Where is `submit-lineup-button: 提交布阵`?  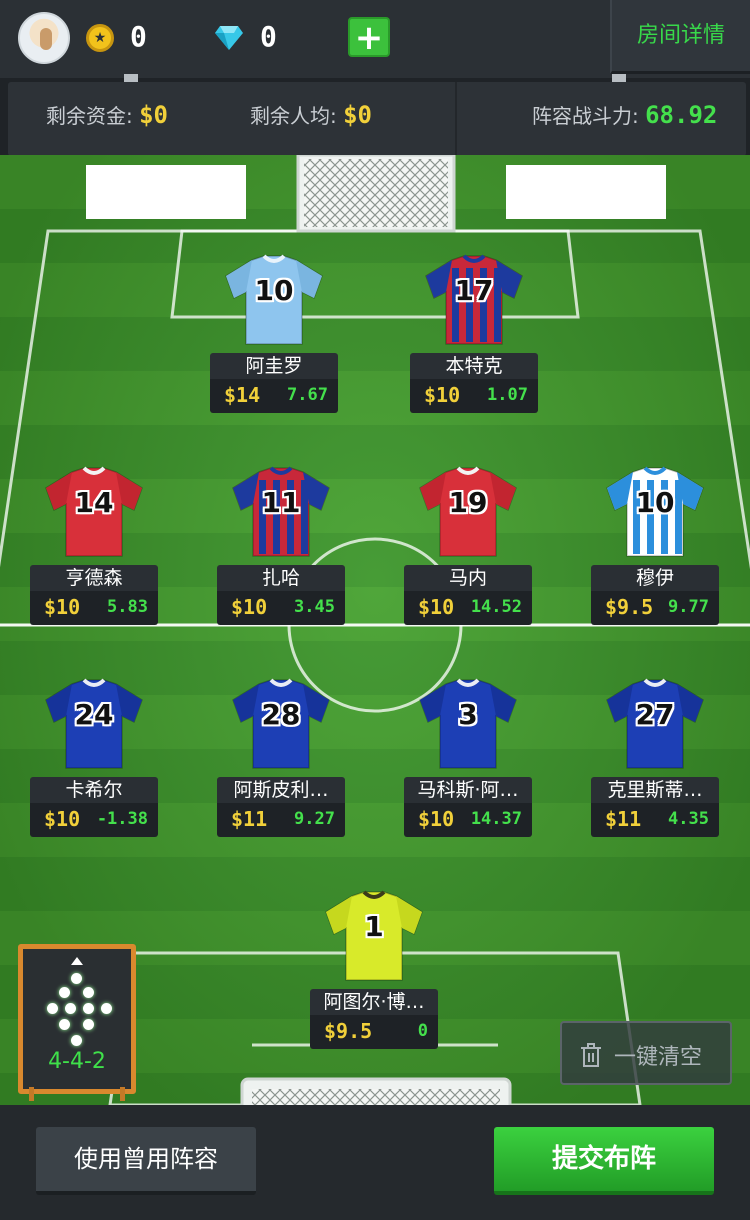 submit-lineup-button: 提交布阵 is located at coordinates (604, 1161).